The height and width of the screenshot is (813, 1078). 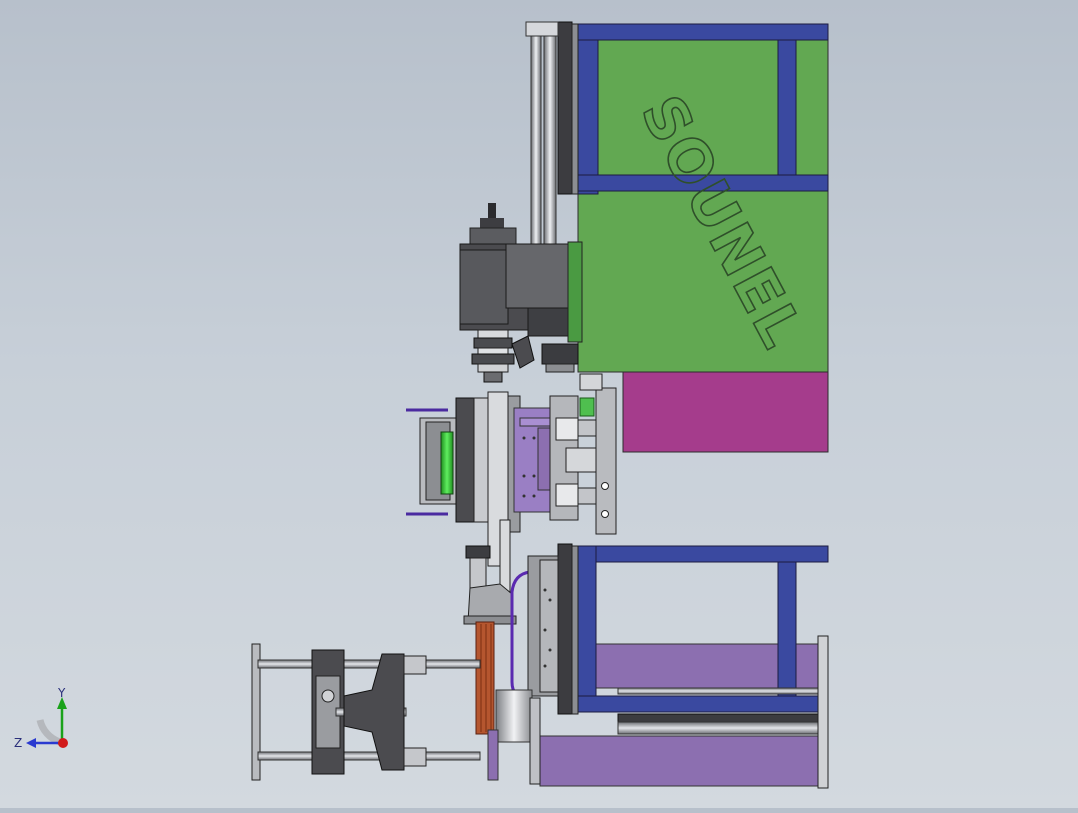 I want to click on vertical-guide-rods, so click(x=542, y=134).